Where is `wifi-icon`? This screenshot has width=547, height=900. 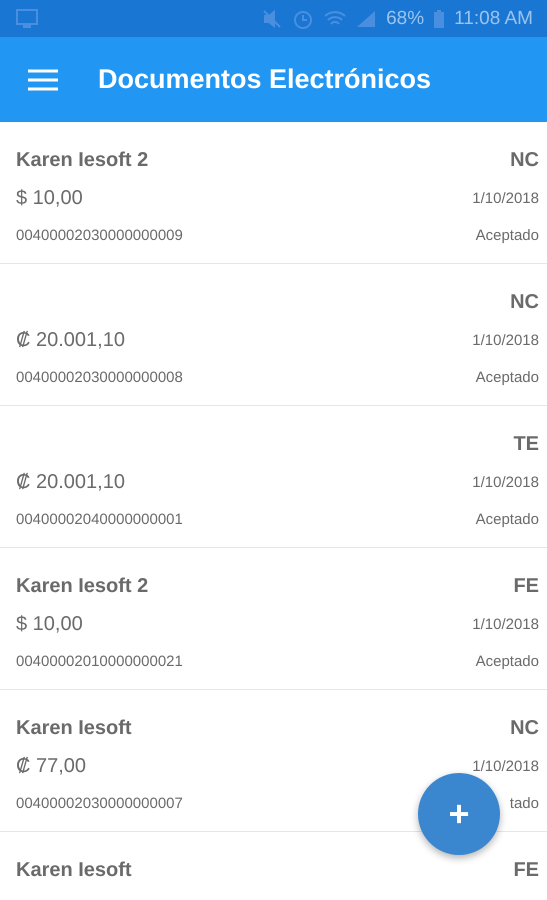
wifi-icon is located at coordinates (335, 19).